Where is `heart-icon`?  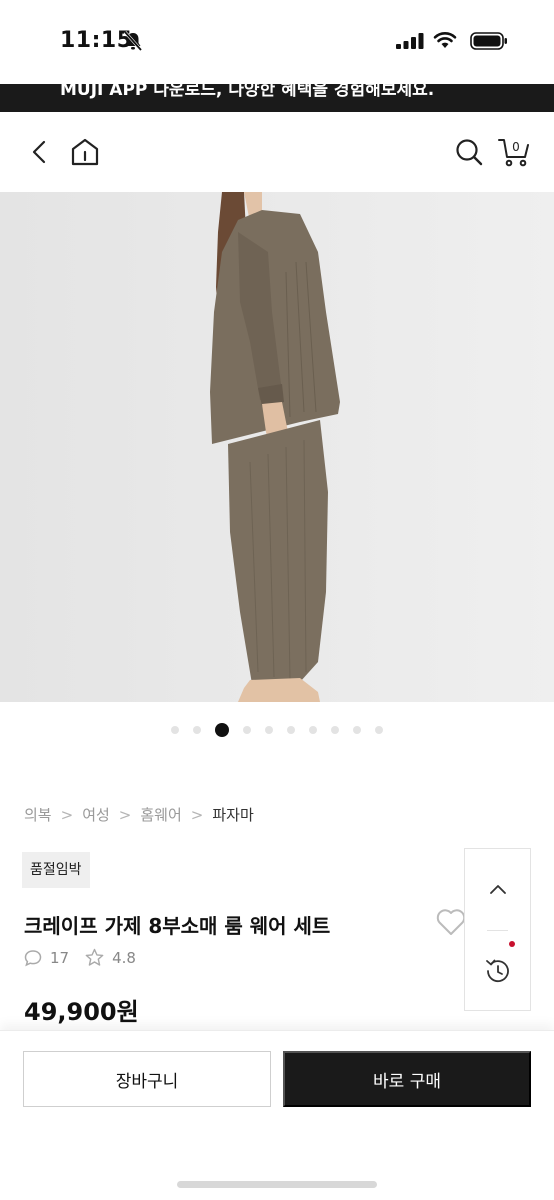
heart-icon is located at coordinates (451, 922).